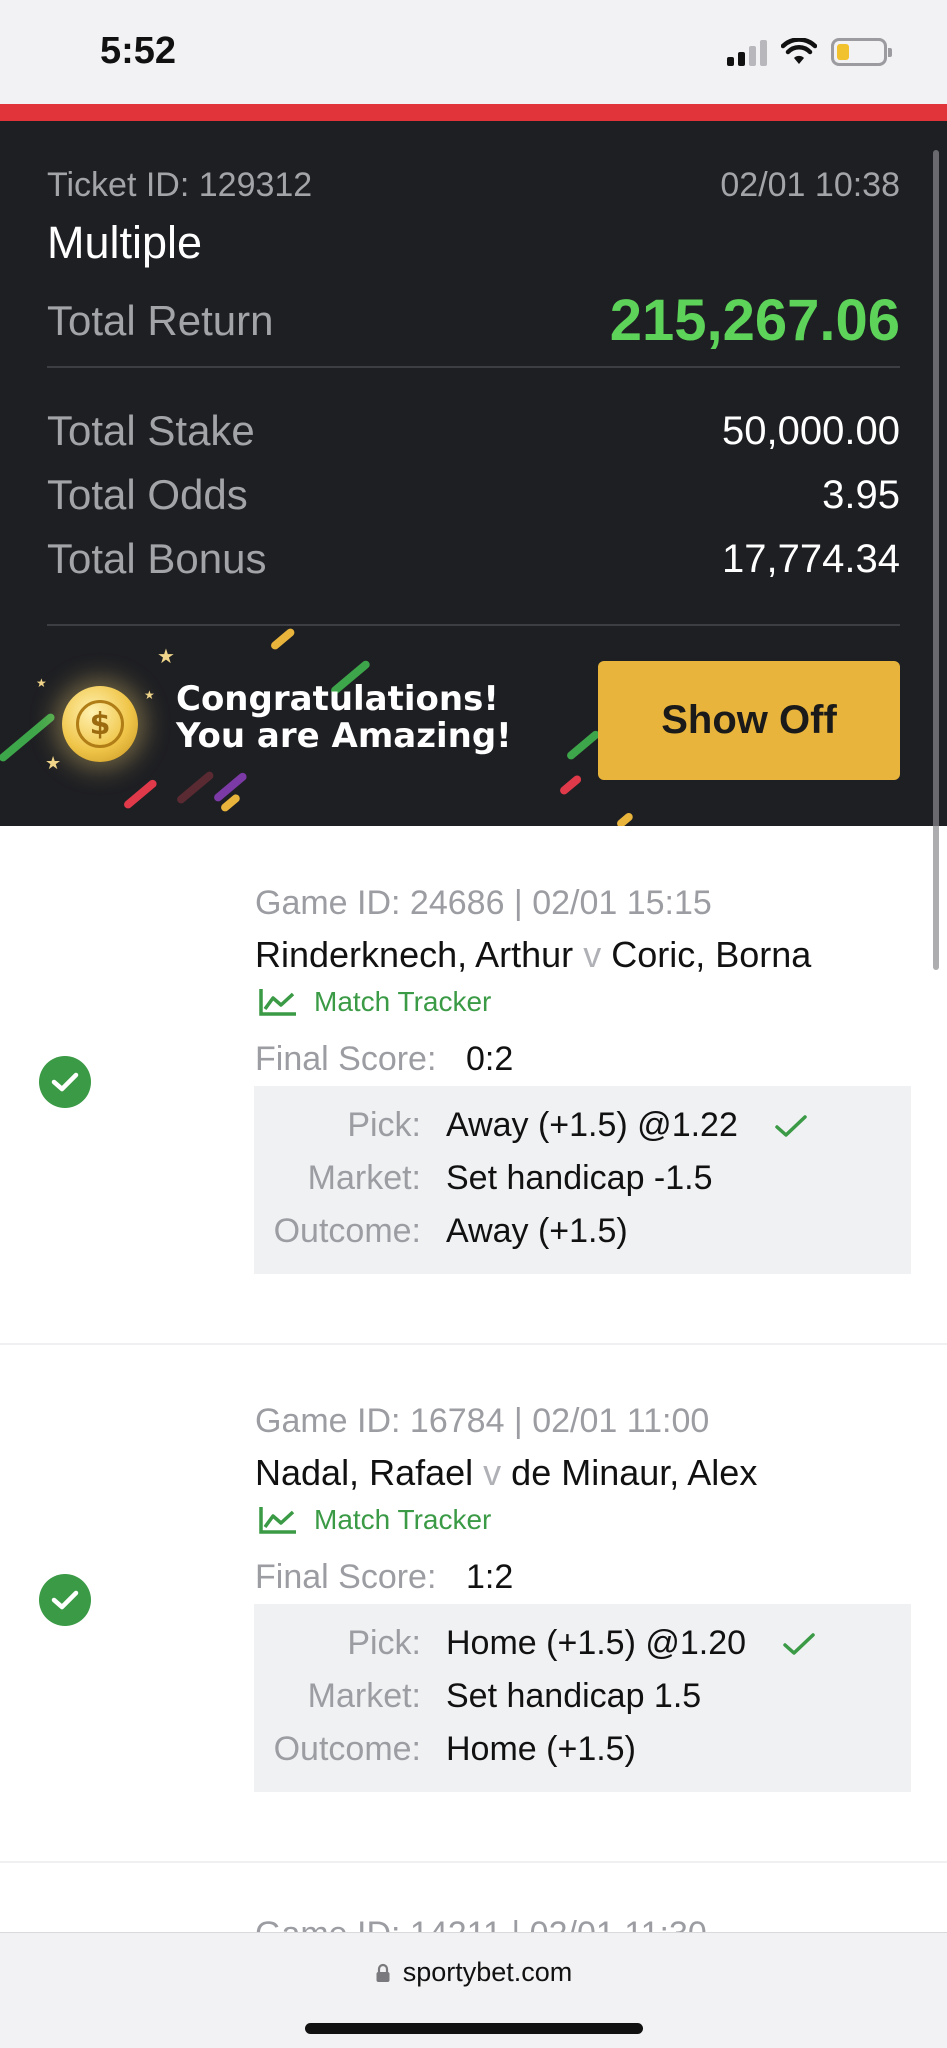  Describe the element at coordinates (364, 1472) in the screenshot. I see `home-team: Nadal, Rafael` at that location.